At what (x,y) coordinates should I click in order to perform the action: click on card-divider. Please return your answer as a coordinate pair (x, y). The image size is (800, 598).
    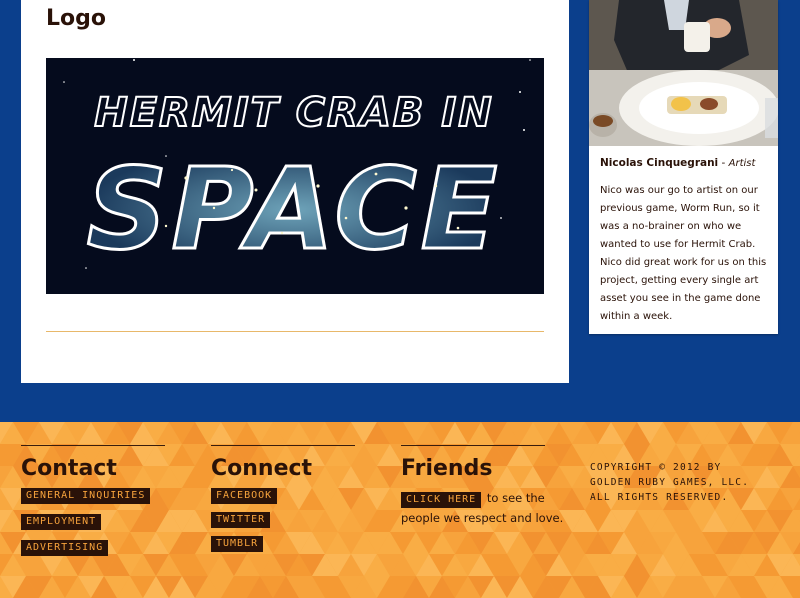
    Looking at the image, I should click on (295, 331).